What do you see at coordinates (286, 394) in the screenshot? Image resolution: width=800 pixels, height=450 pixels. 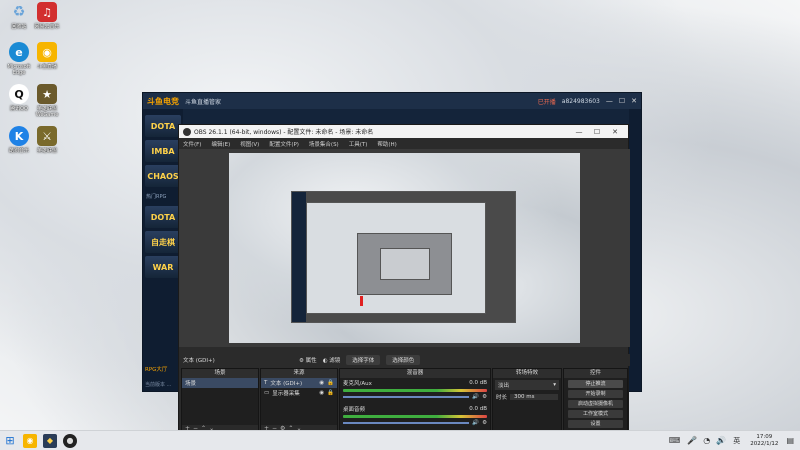 I see `source-item-label: 显示器采集` at bounding box center [286, 394].